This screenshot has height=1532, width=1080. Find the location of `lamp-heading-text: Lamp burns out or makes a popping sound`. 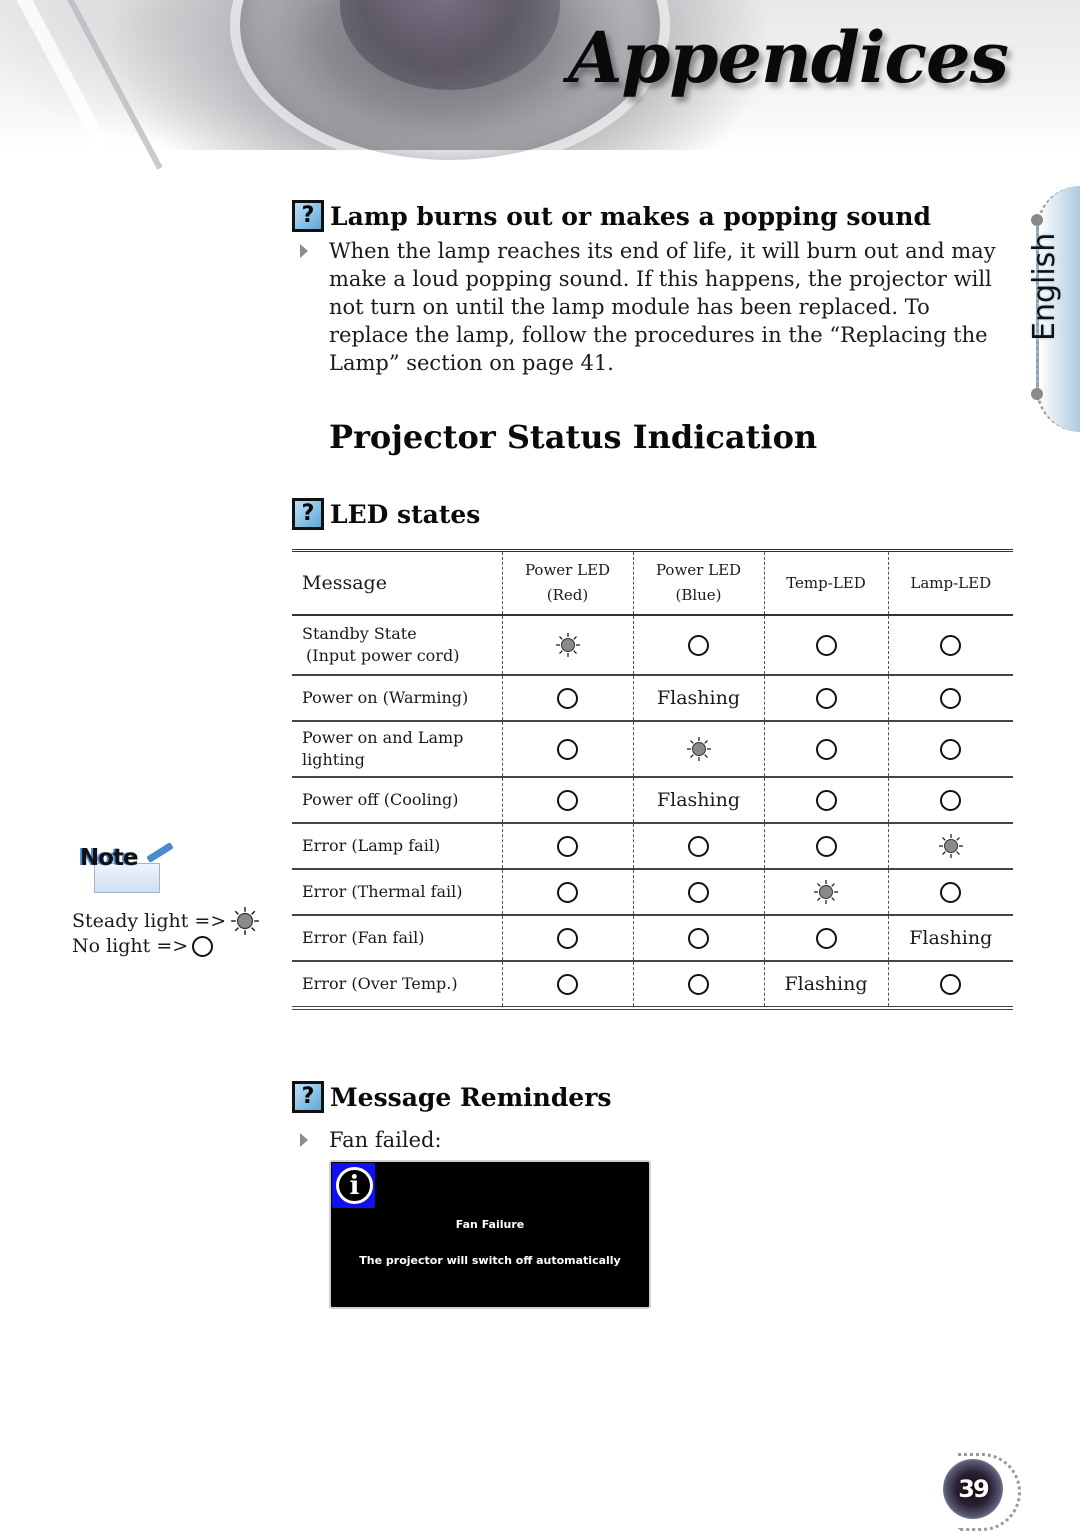

lamp-heading-text: Lamp burns out or makes a popping sound is located at coordinates (630, 216).